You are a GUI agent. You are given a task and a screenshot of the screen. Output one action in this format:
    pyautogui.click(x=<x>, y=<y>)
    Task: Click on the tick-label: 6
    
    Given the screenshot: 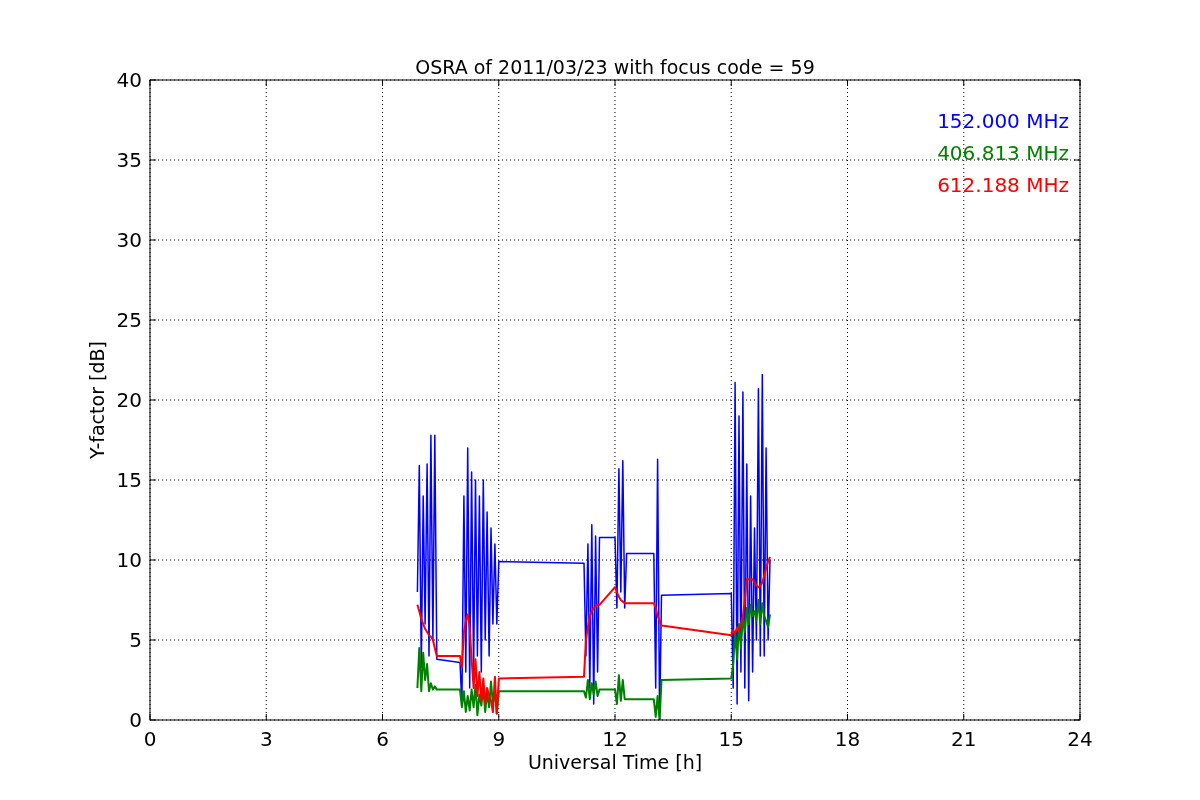 What is the action you would take?
    pyautogui.click(x=382, y=739)
    